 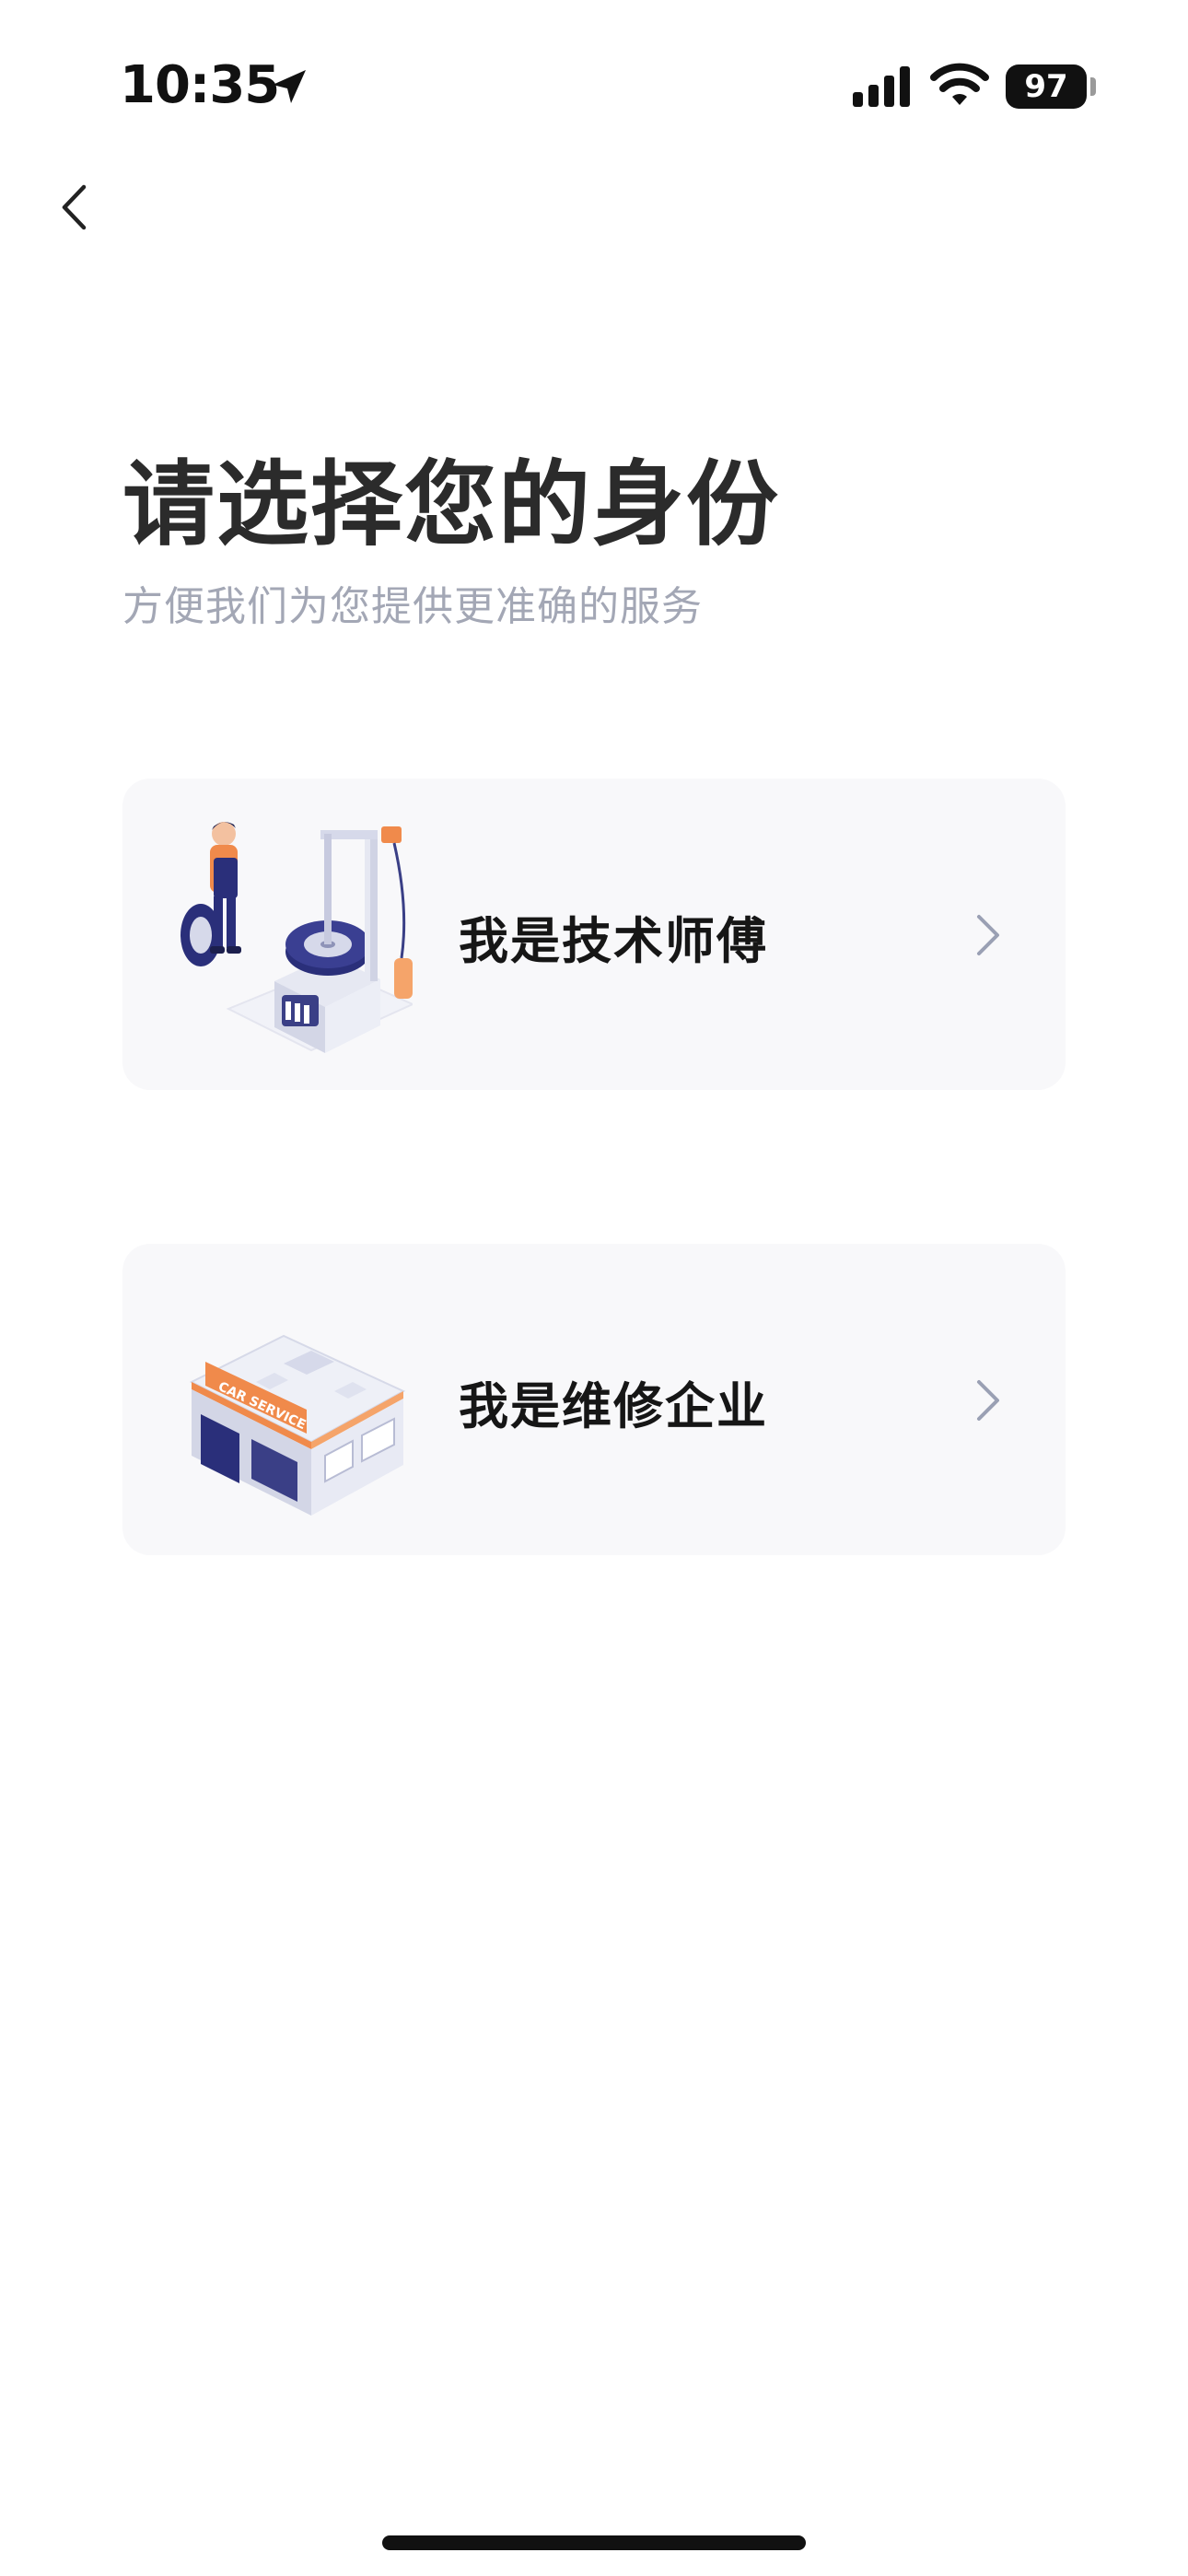 What do you see at coordinates (297, 1425) in the screenshot?
I see `car-service-shop-illustration: CAR SERVICE` at bounding box center [297, 1425].